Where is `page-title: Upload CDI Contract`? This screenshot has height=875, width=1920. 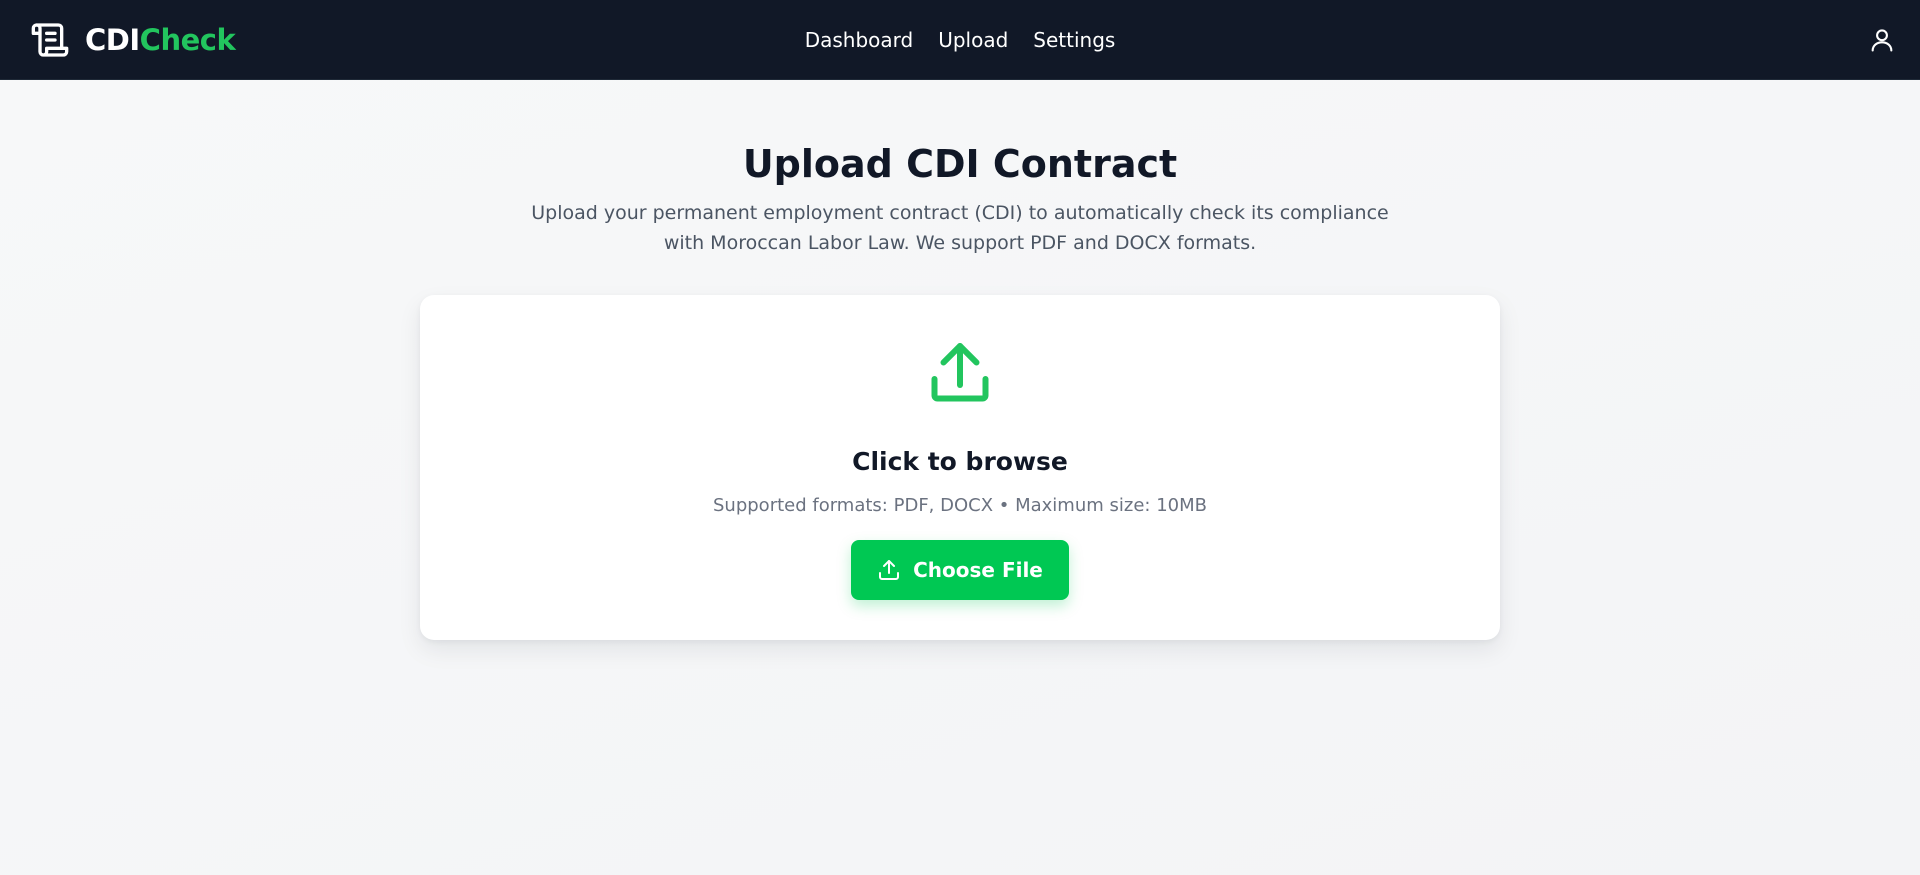 page-title: Upload CDI Contract is located at coordinates (960, 164).